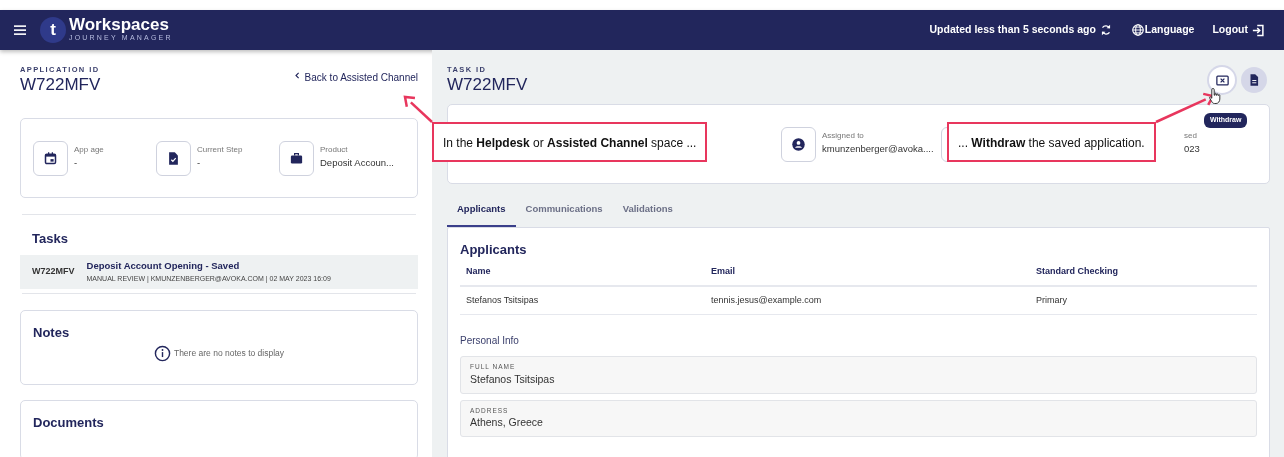 The width and height of the screenshot is (1284, 457). I want to click on column-header: Standard Checking, so click(1077, 272).